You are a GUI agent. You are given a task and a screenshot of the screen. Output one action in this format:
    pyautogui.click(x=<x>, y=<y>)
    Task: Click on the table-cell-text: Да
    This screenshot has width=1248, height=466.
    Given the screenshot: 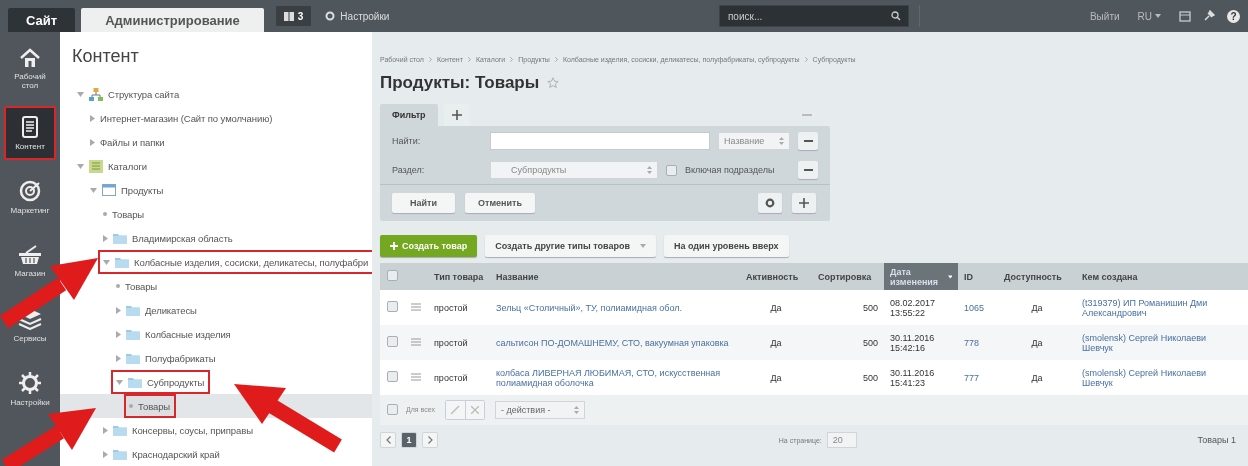 What is the action you would take?
    pyautogui.click(x=776, y=307)
    